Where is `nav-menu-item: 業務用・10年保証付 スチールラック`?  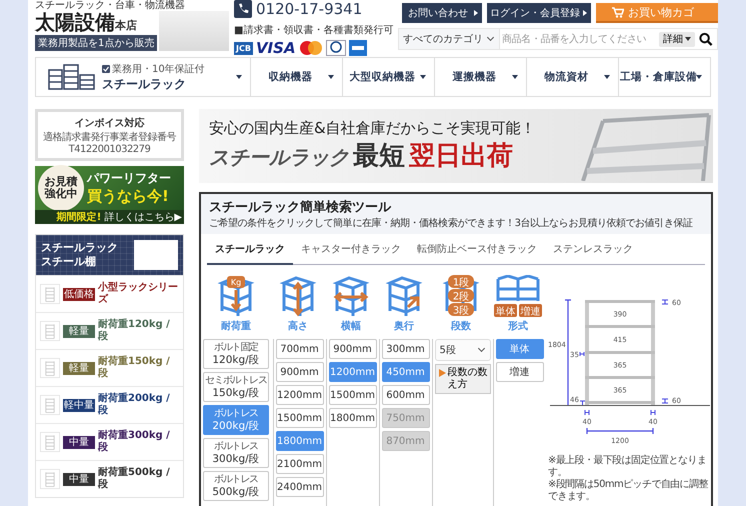
nav-menu-item: 業務用・10年保証付 スチールラック is located at coordinates (143, 77).